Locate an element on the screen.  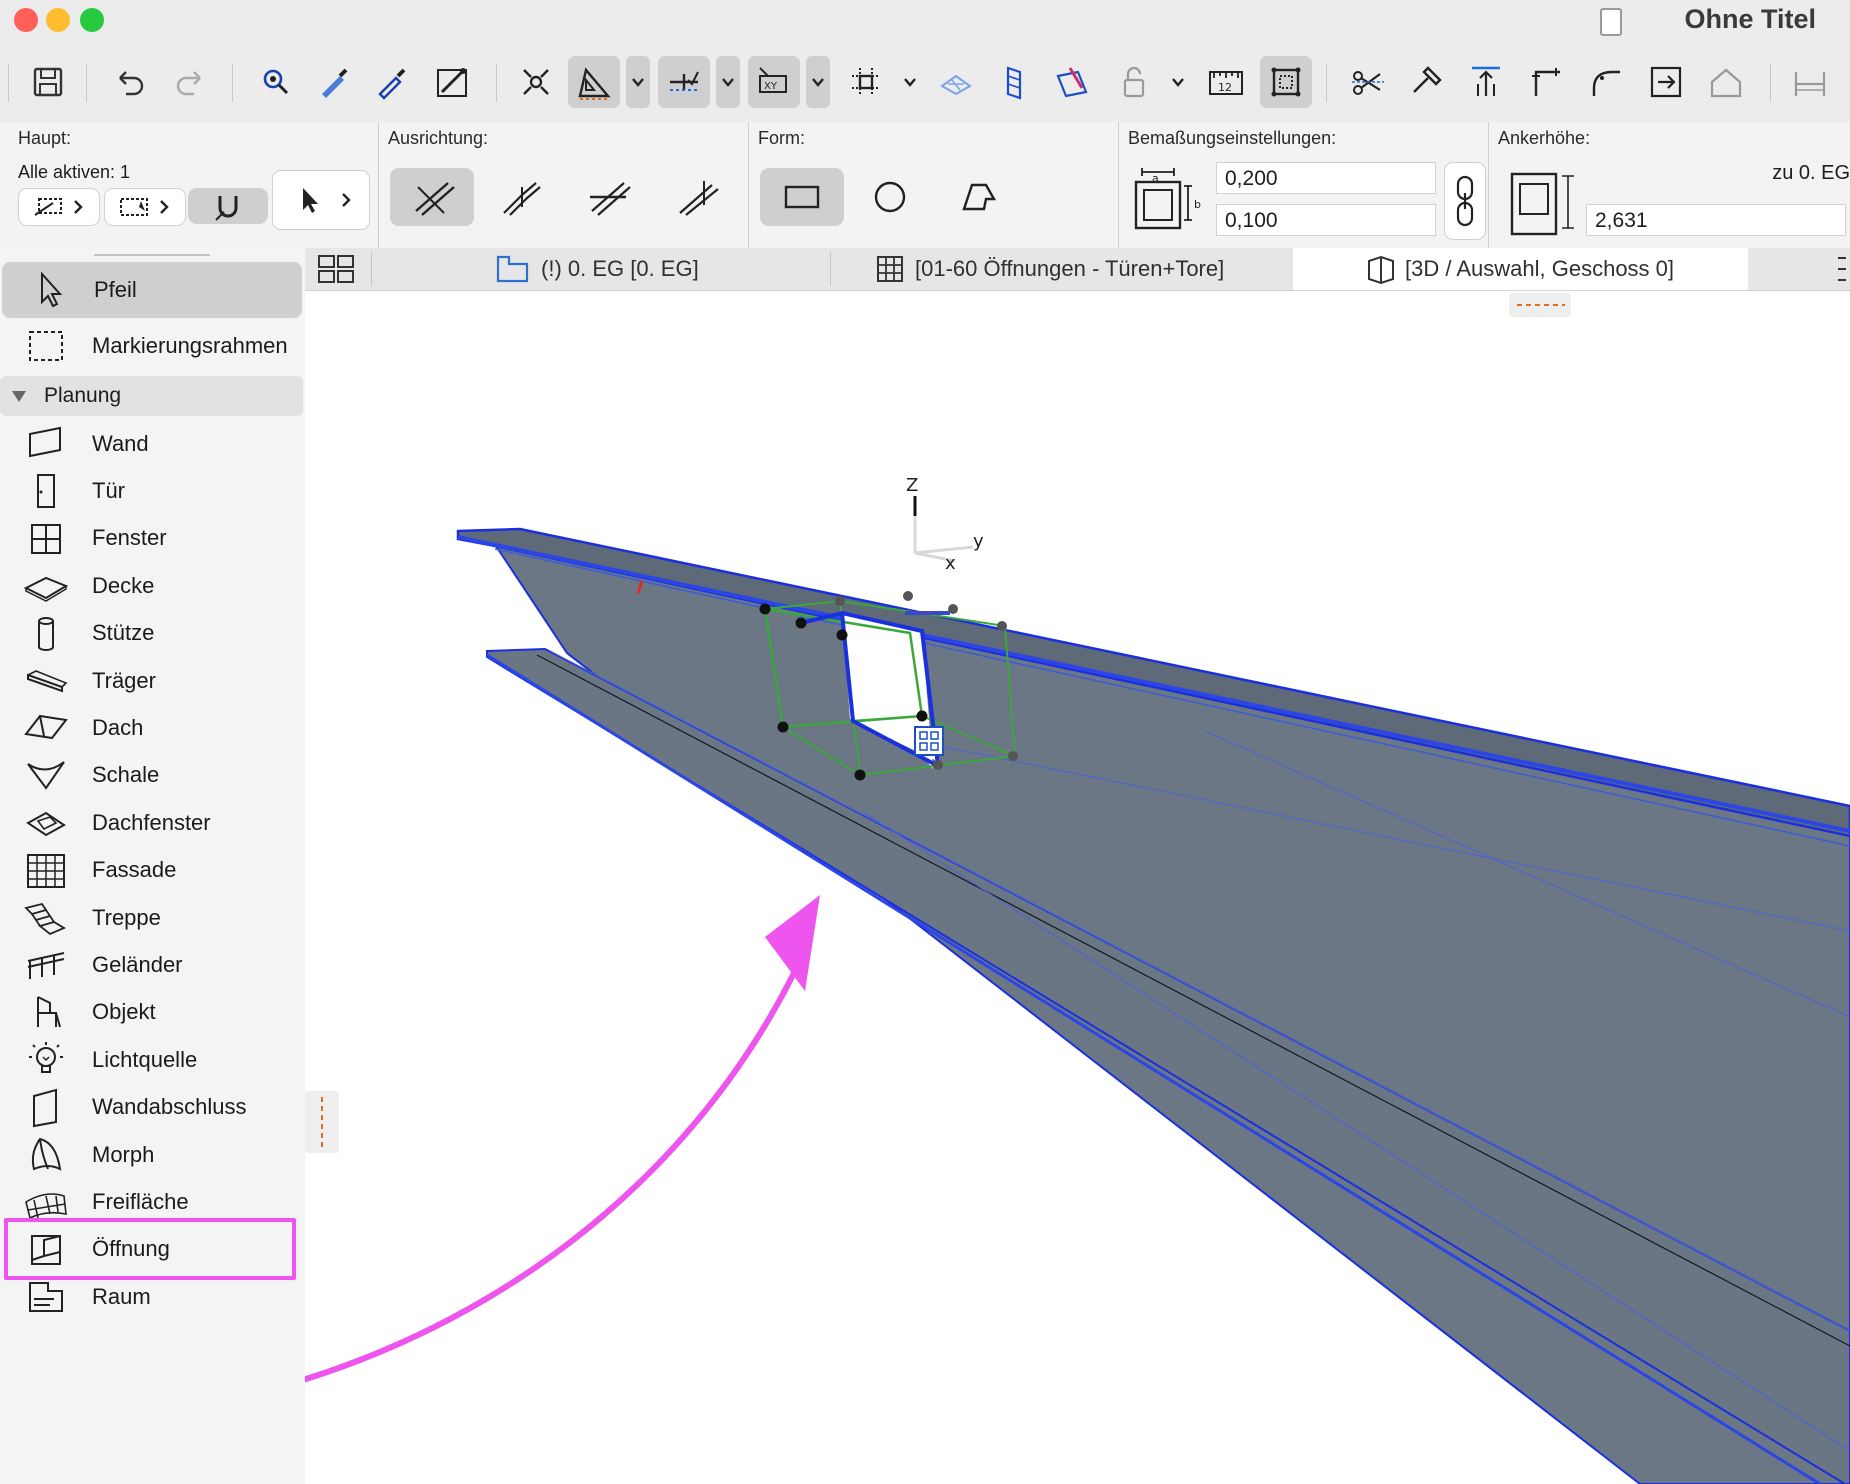
sidebar-item-label: Fenster is located at coordinates (129, 538).